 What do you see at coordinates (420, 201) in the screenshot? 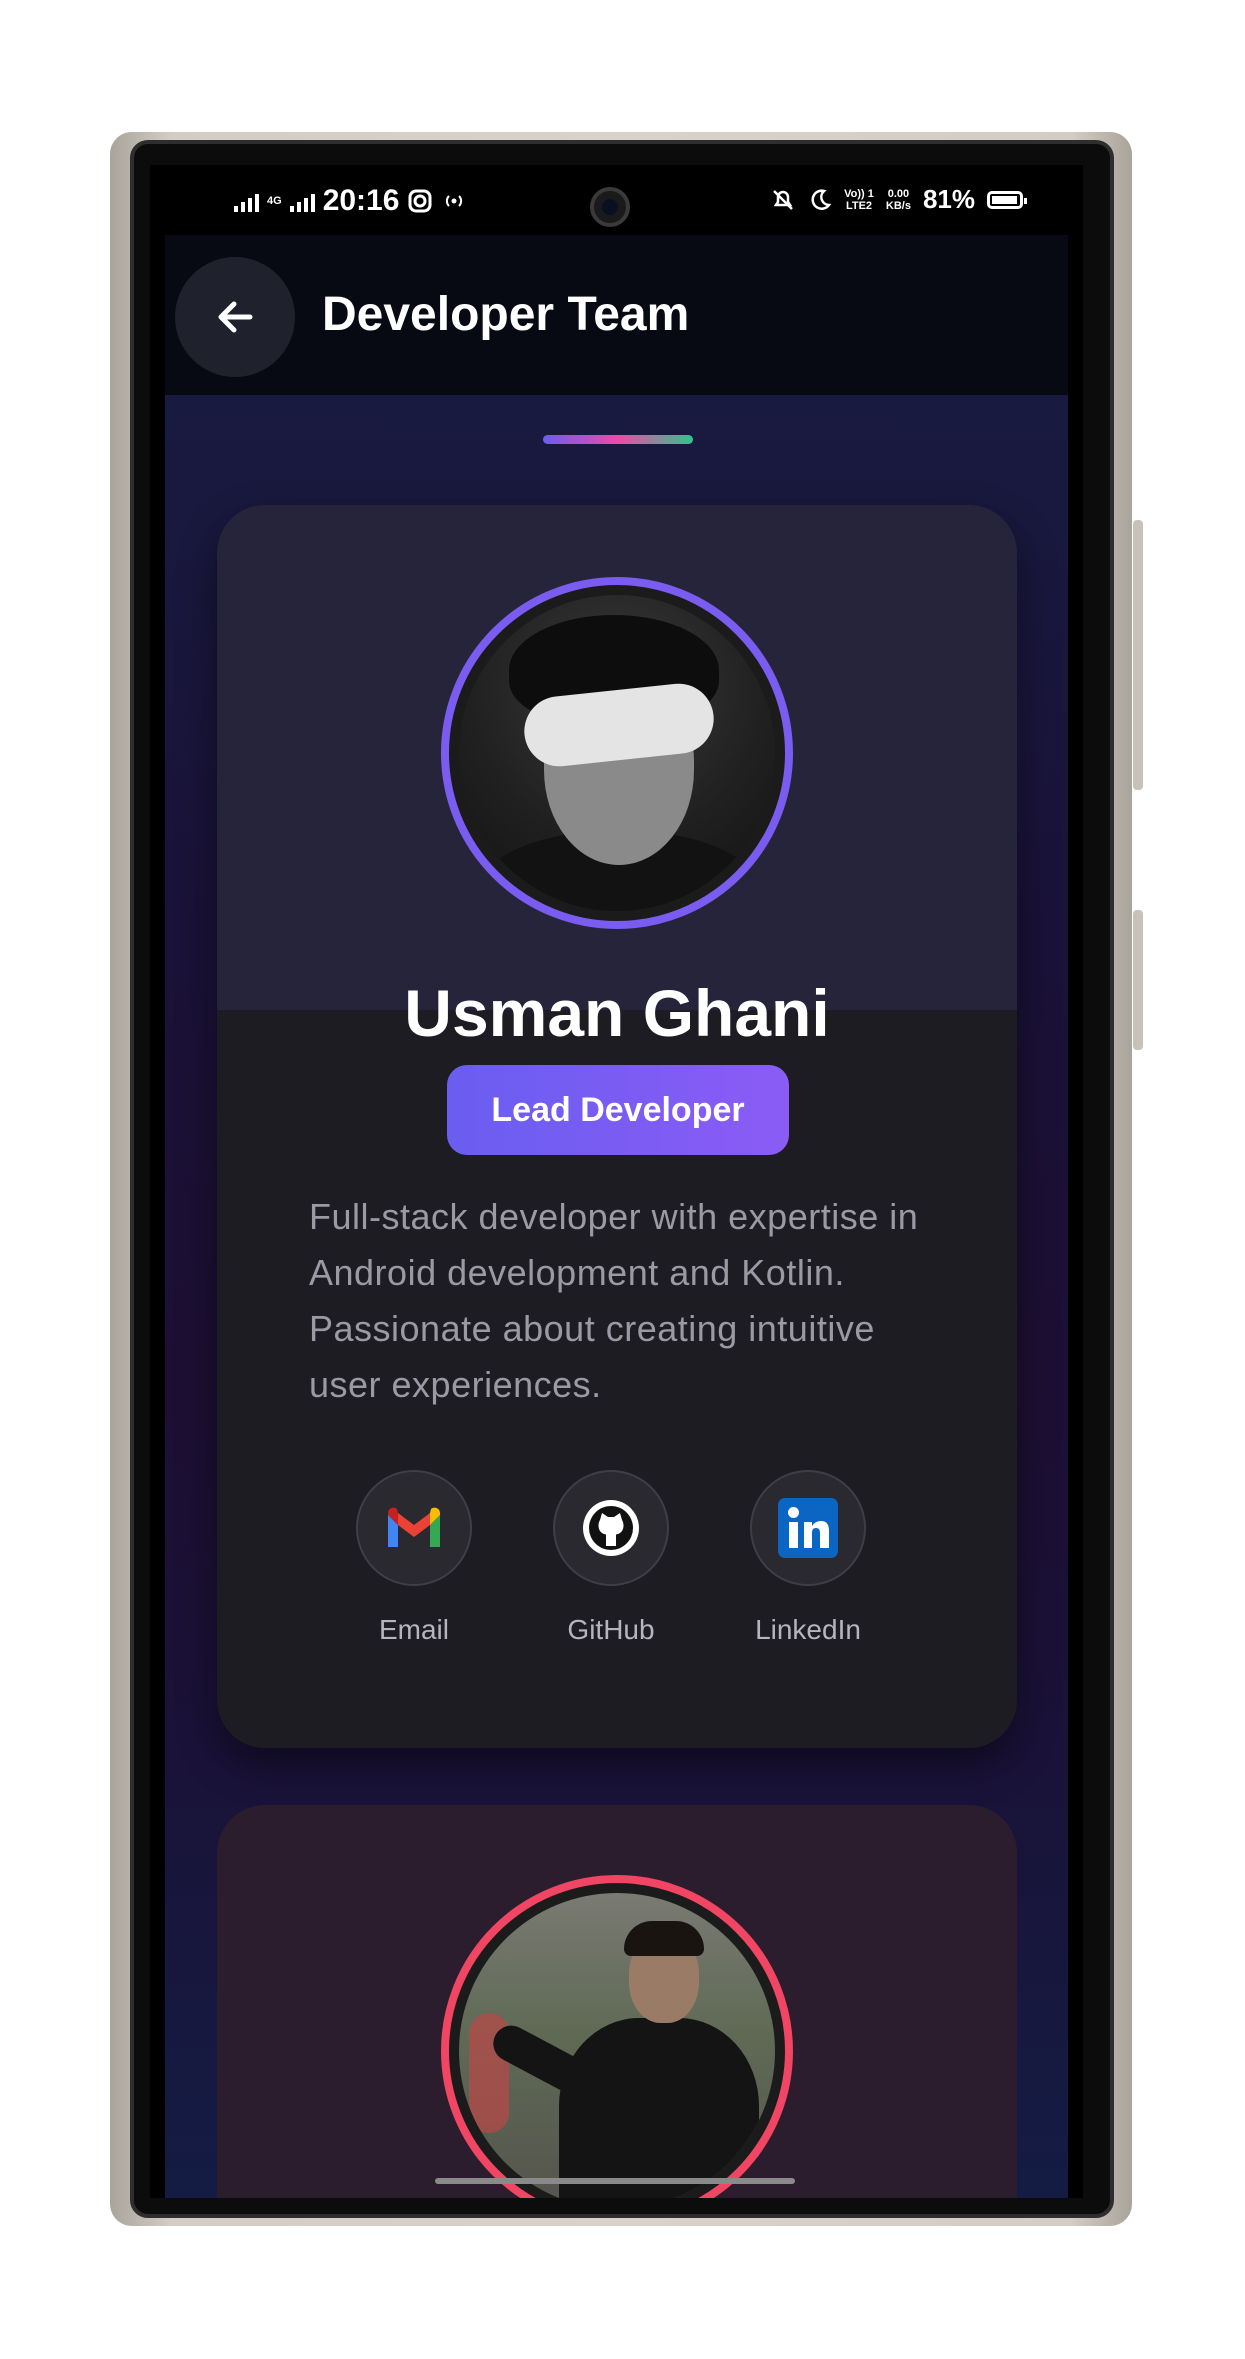
I see `instagram-icon` at bounding box center [420, 201].